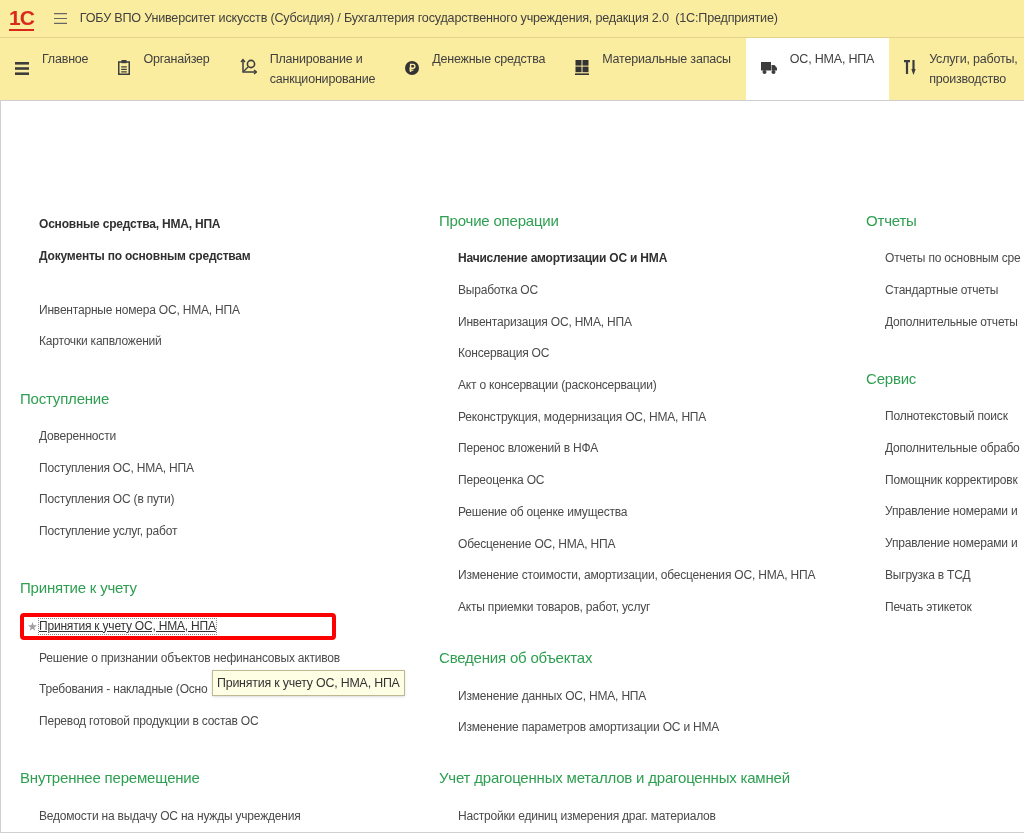 This screenshot has width=1024, height=833. What do you see at coordinates (552, 696) in the screenshot?
I see `nav-link: Изменение данных ОС, НМА, НПА` at bounding box center [552, 696].